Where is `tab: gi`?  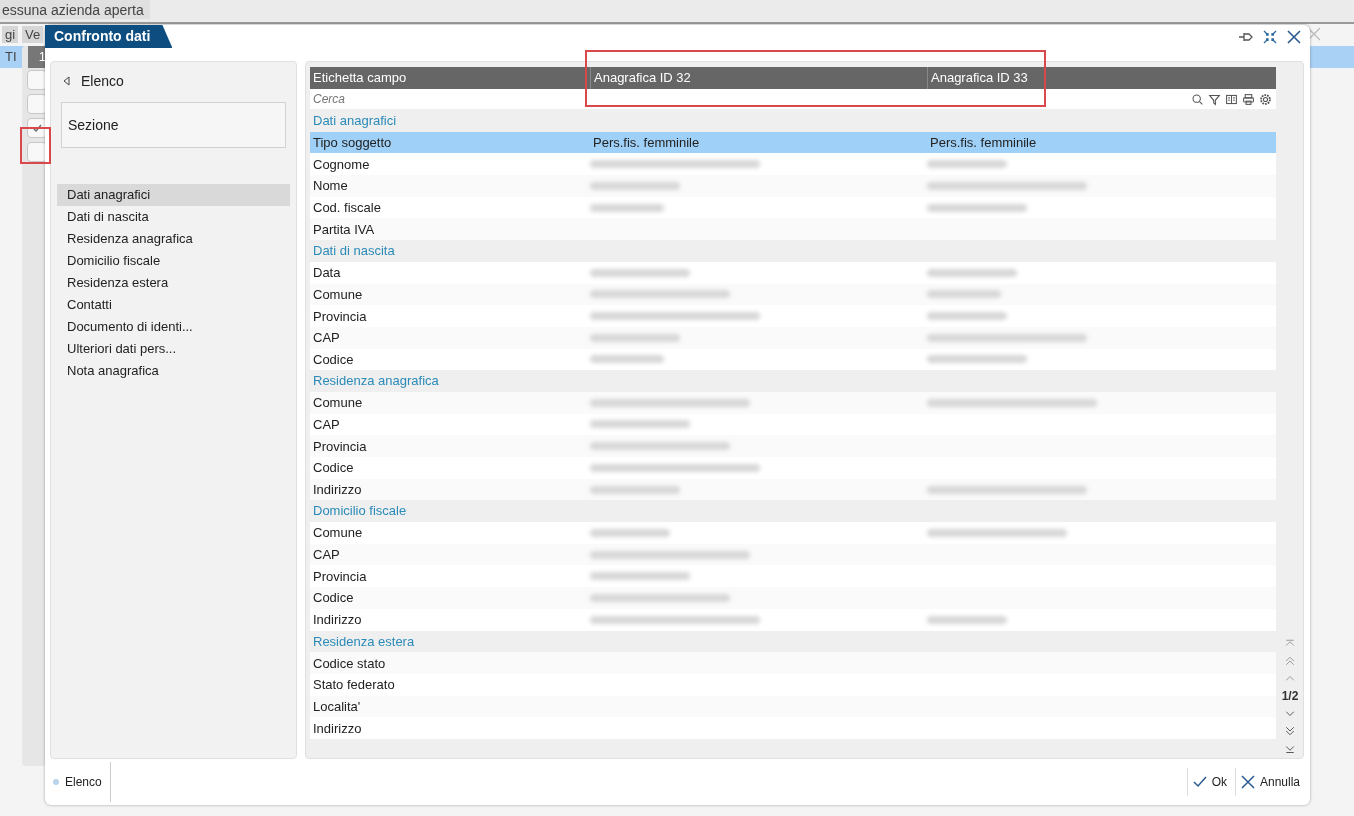 tab: gi is located at coordinates (10, 34).